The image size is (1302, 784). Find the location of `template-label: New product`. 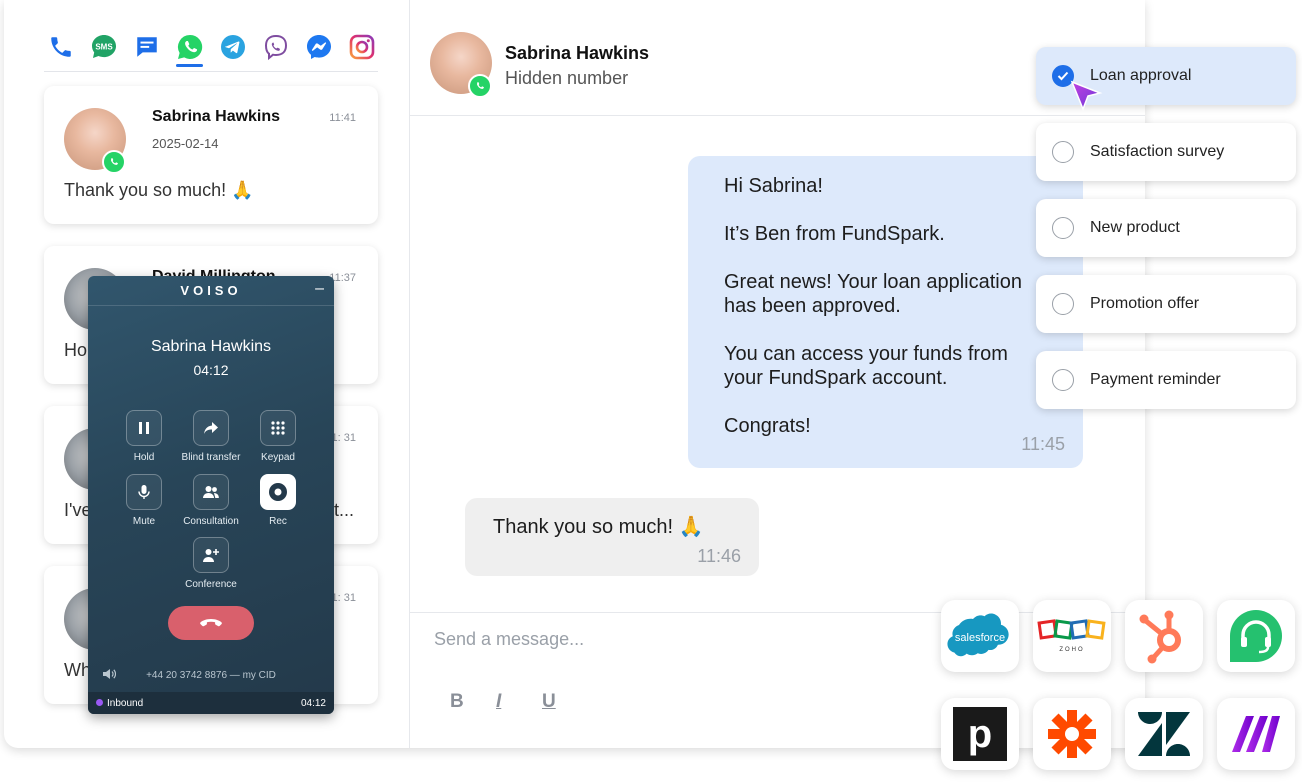

template-label: New product is located at coordinates (1135, 227).